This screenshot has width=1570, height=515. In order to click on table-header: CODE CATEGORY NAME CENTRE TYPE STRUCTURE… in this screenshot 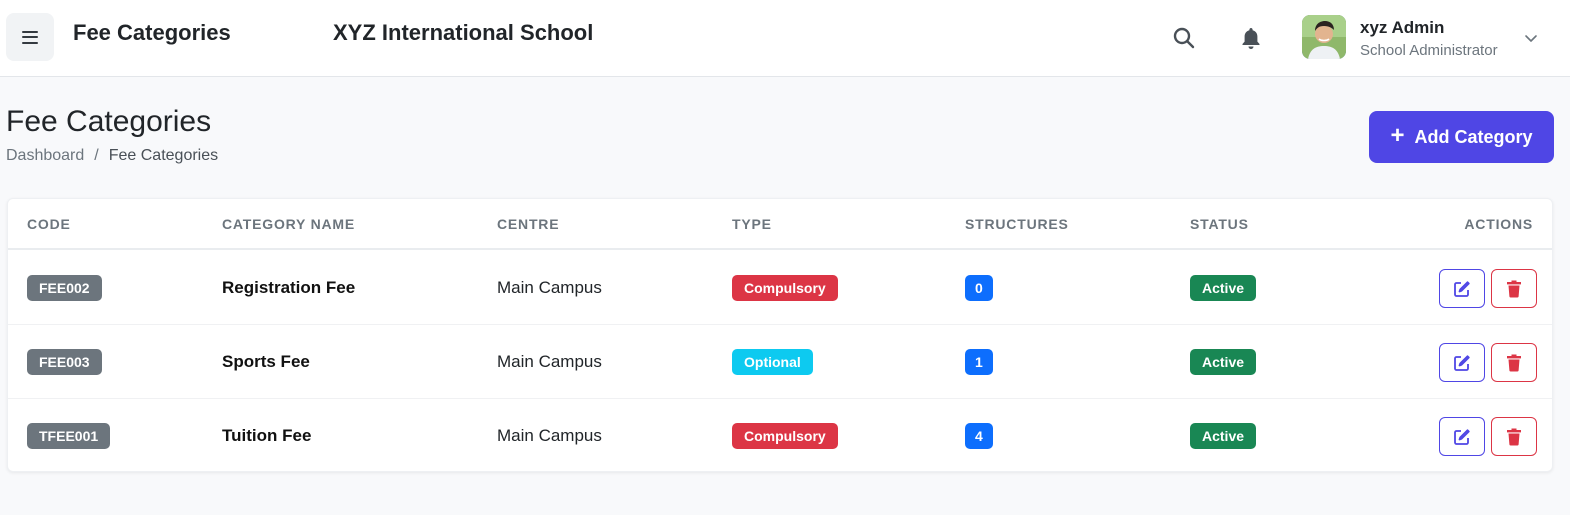, I will do `click(780, 224)`.